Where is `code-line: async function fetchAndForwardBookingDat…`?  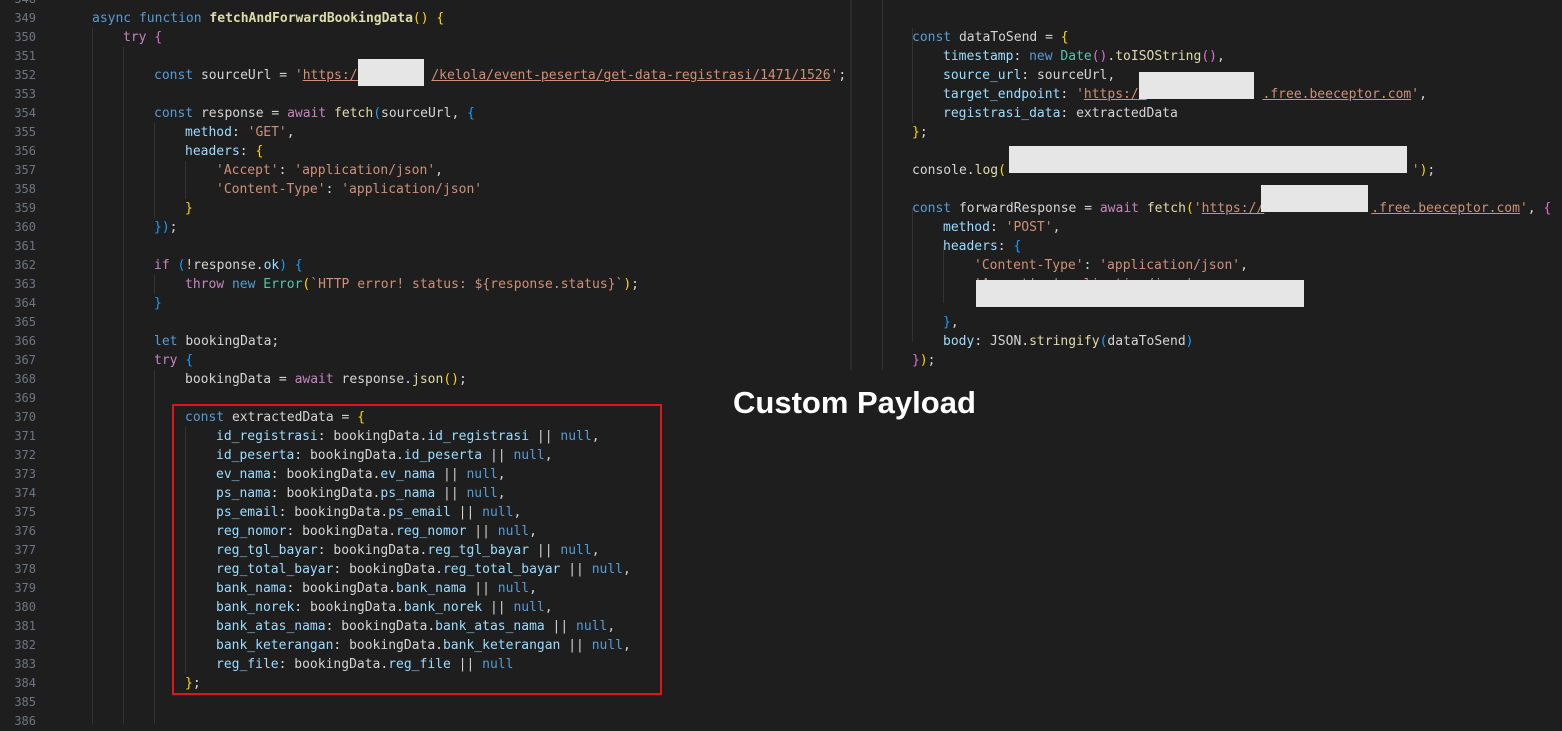 code-line: async function fetchAndForwardBookingDat… is located at coordinates (268, 18).